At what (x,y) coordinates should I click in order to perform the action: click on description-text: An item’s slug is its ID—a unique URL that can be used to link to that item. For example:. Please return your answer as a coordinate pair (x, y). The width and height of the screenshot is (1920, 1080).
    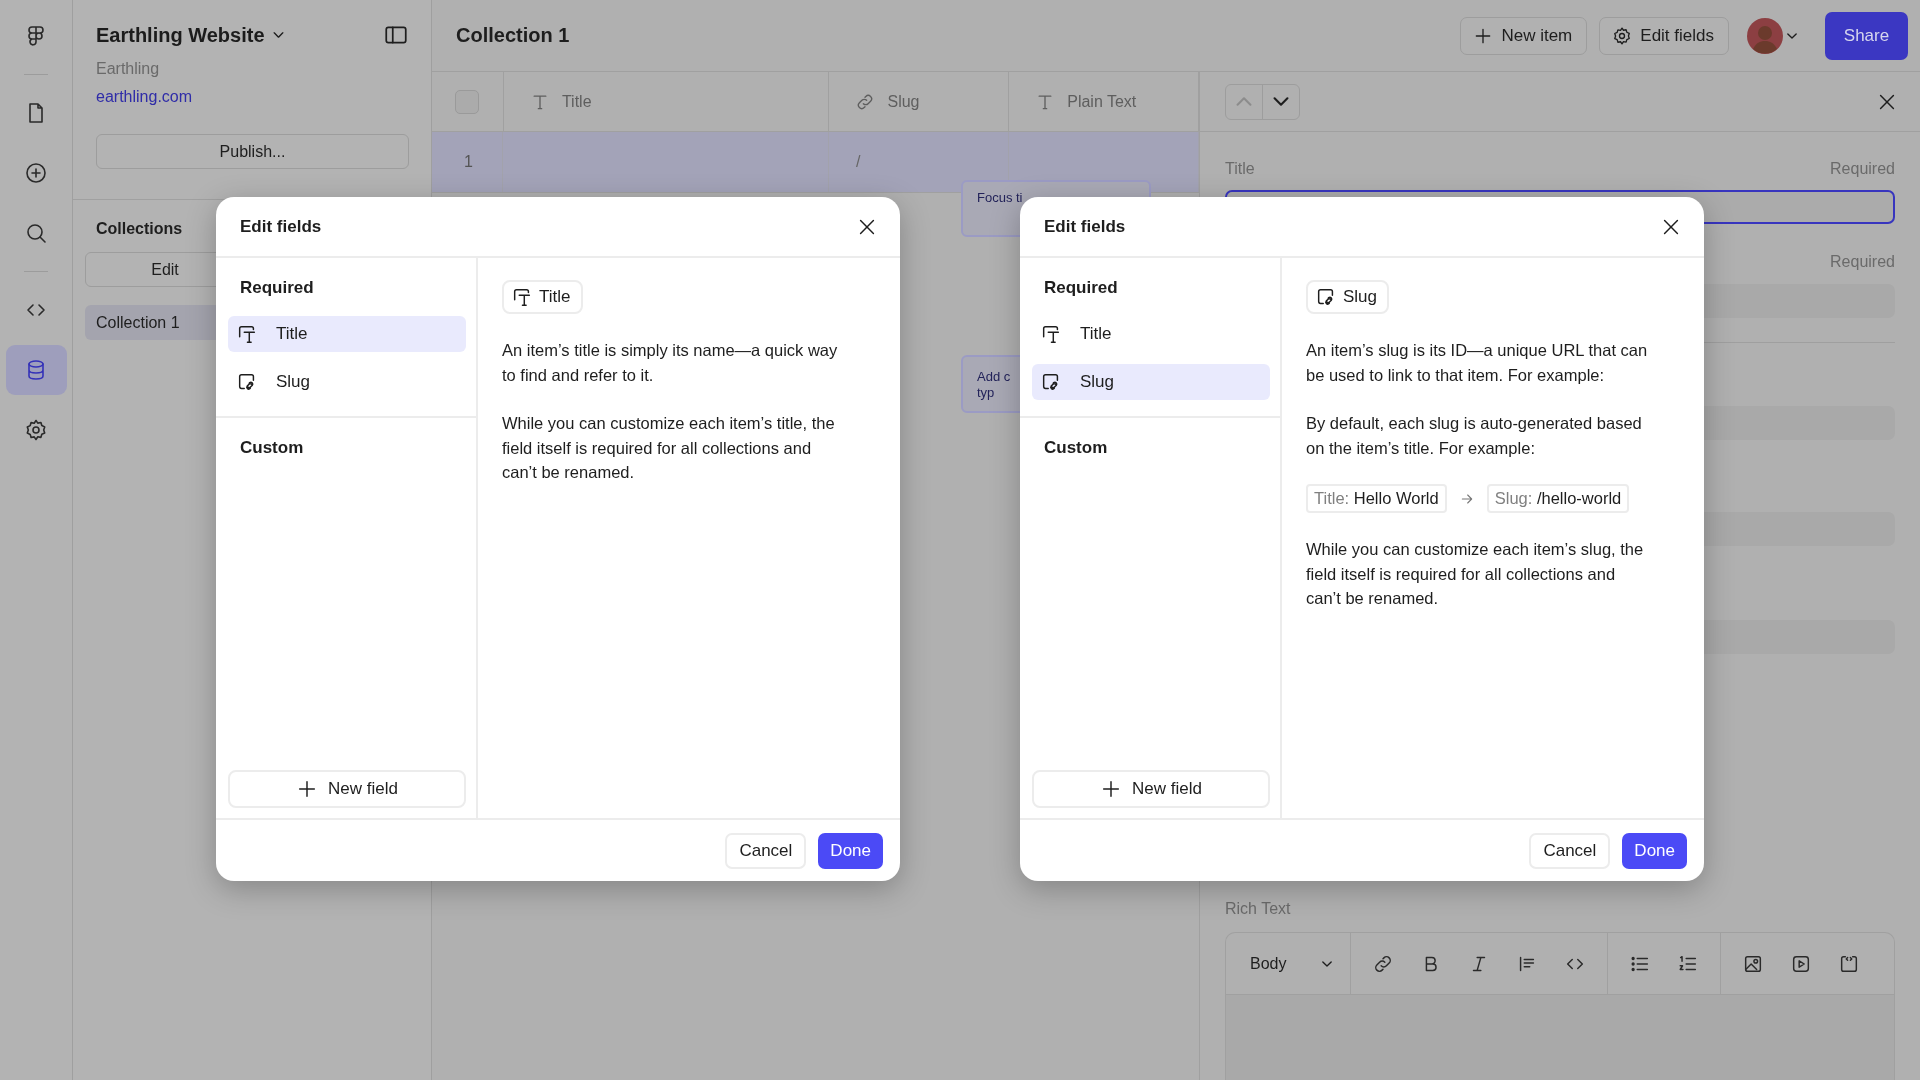
    Looking at the image, I should click on (1477, 363).